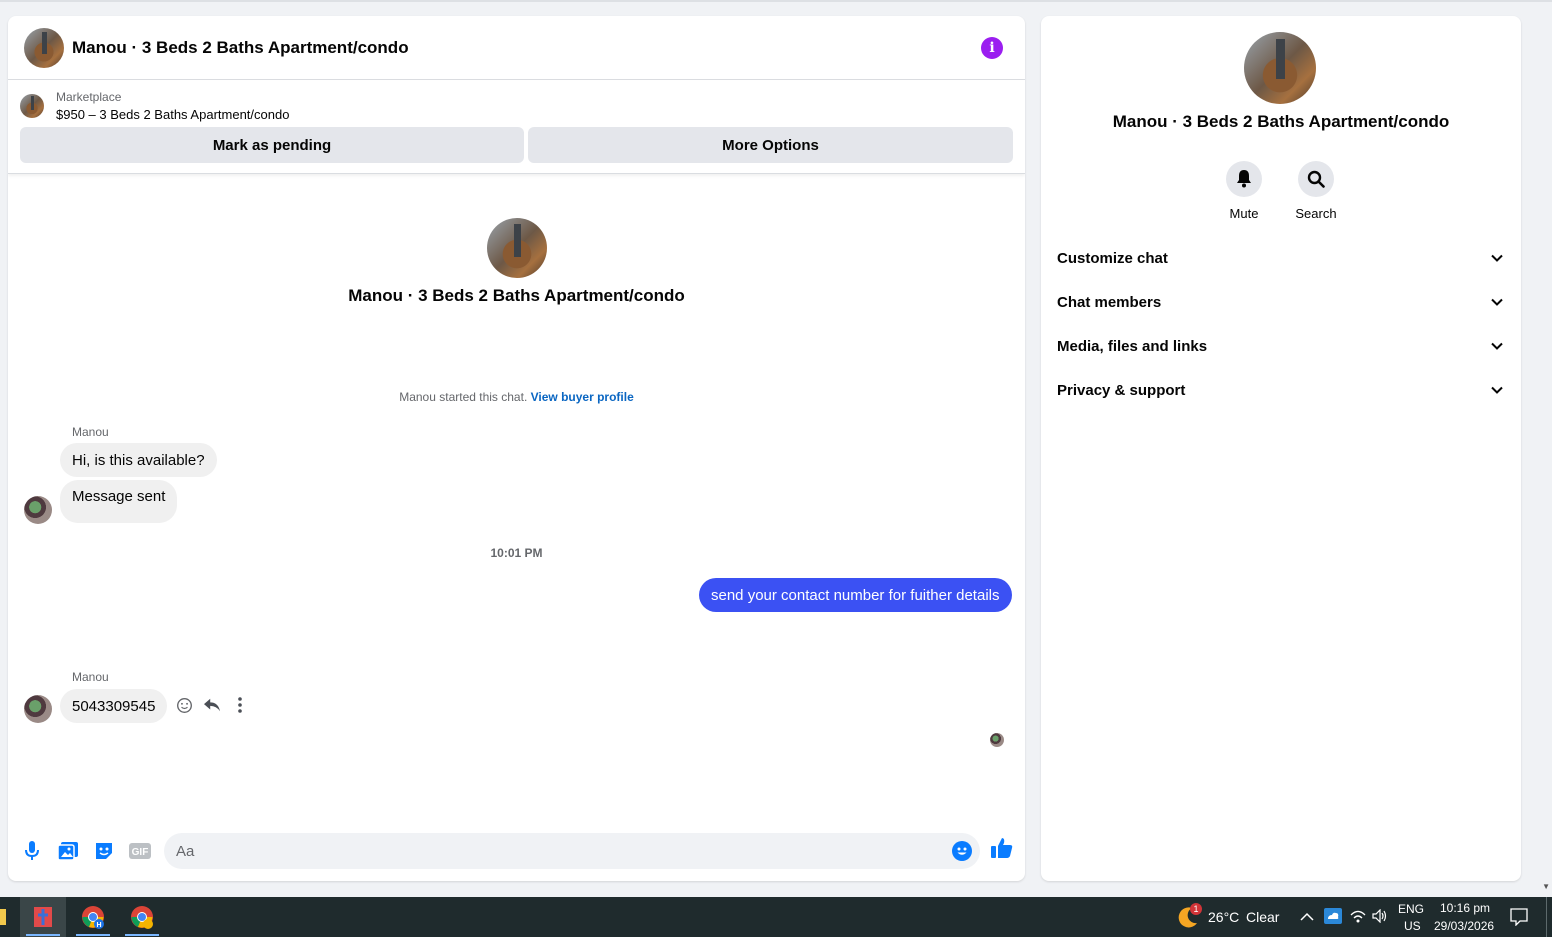 This screenshot has width=1552, height=937. I want to click on chat-header: Manou · 3 Beds 2 Baths Apartment/condo i, so click(516, 48).